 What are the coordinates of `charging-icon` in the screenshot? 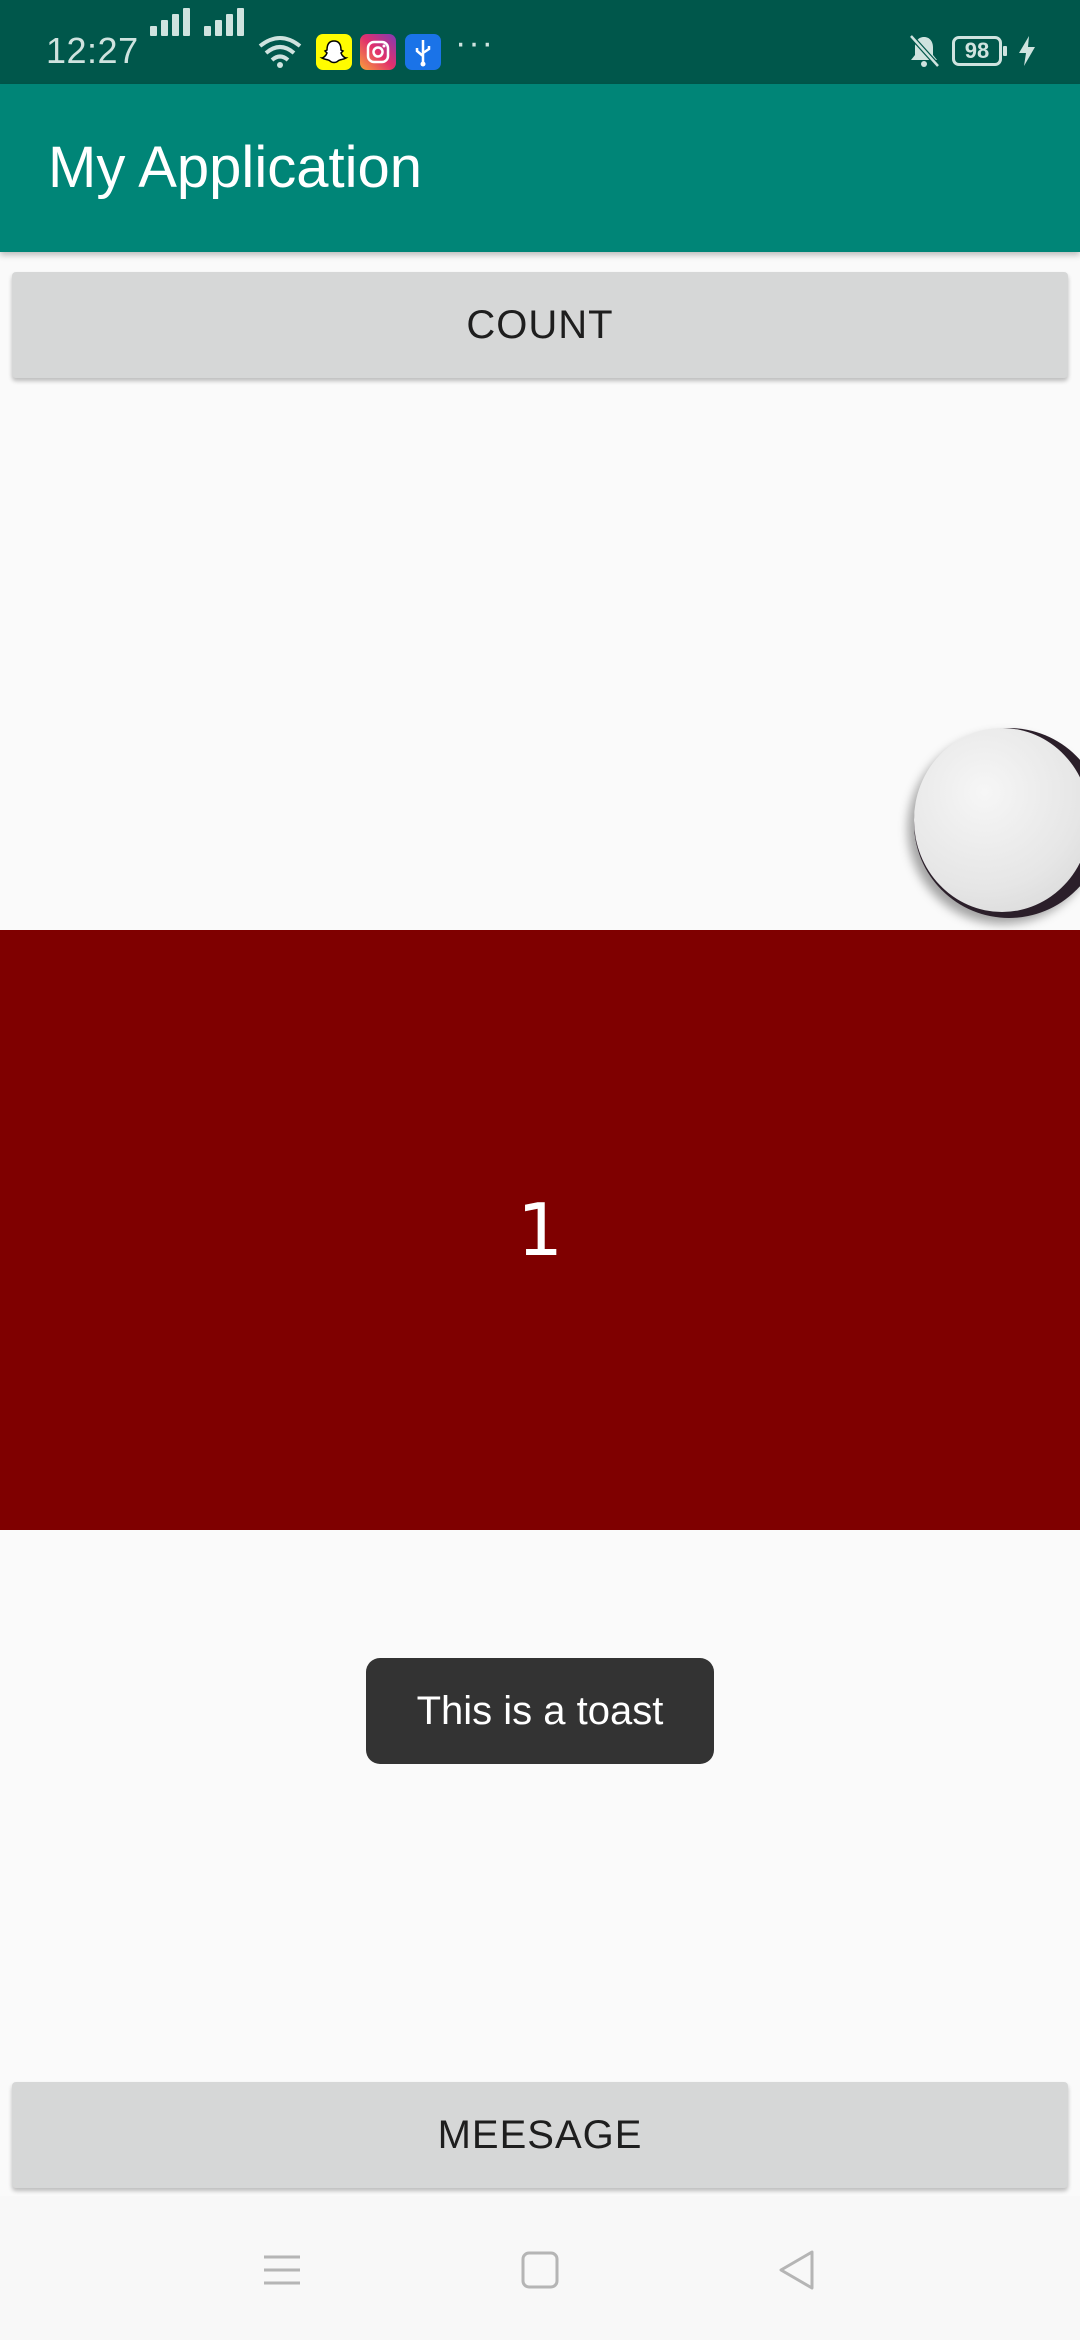 It's located at (1027, 51).